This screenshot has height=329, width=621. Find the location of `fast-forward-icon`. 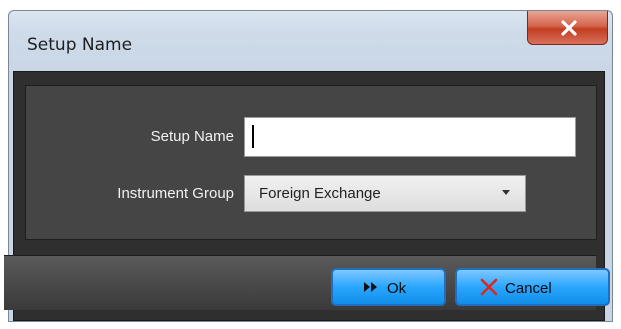

fast-forward-icon is located at coordinates (370, 287).